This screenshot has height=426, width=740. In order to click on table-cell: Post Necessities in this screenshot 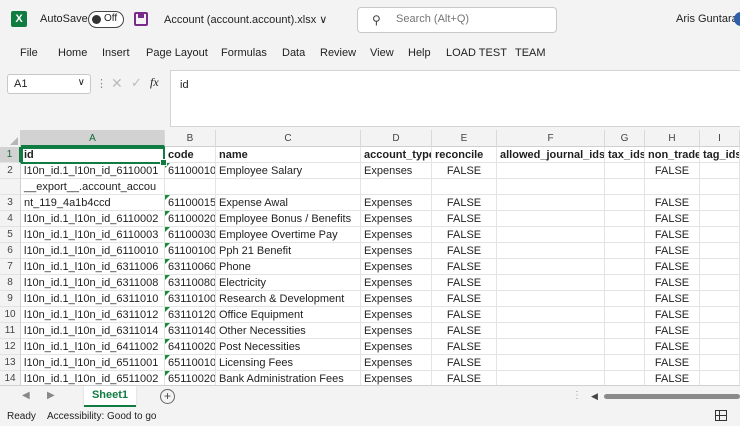, I will do `click(288, 347)`.